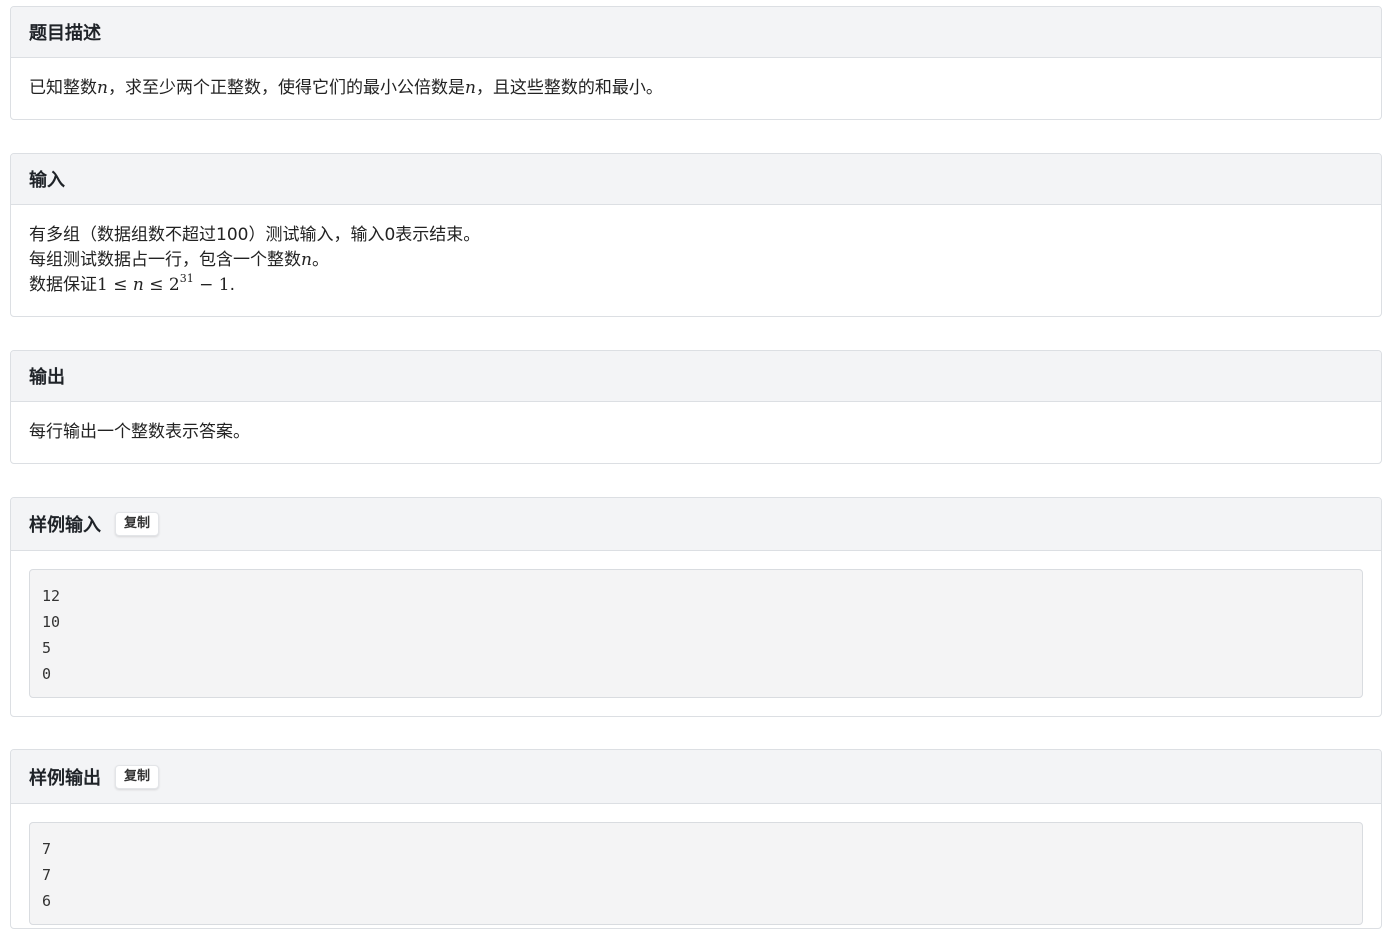  What do you see at coordinates (47, 648) in the screenshot?
I see `sample-input-line: 5` at bounding box center [47, 648].